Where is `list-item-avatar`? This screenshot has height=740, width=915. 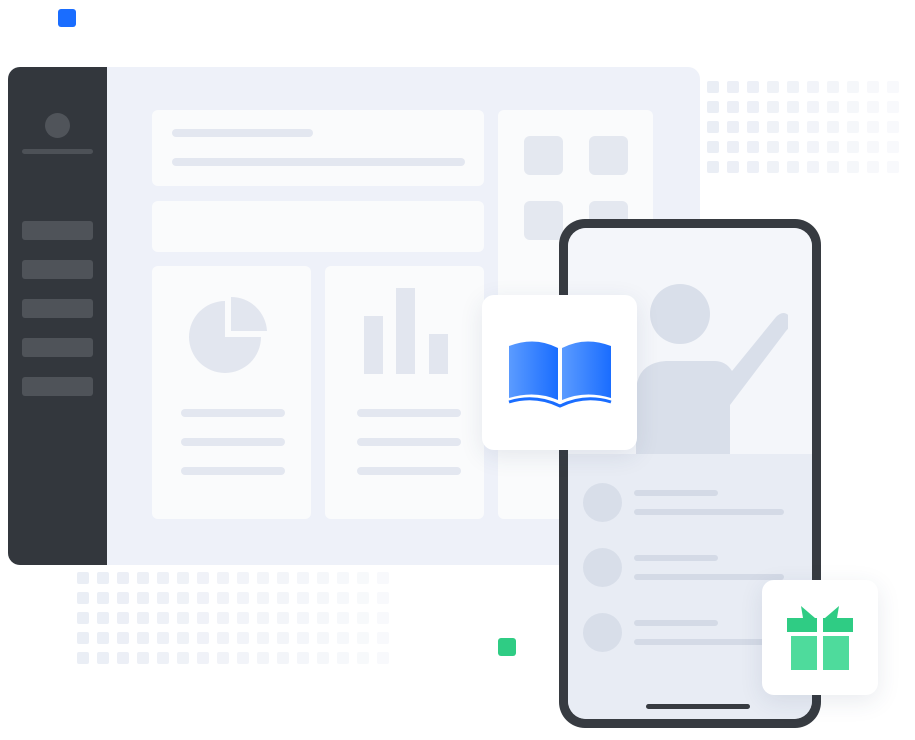
list-item-avatar is located at coordinates (602, 632).